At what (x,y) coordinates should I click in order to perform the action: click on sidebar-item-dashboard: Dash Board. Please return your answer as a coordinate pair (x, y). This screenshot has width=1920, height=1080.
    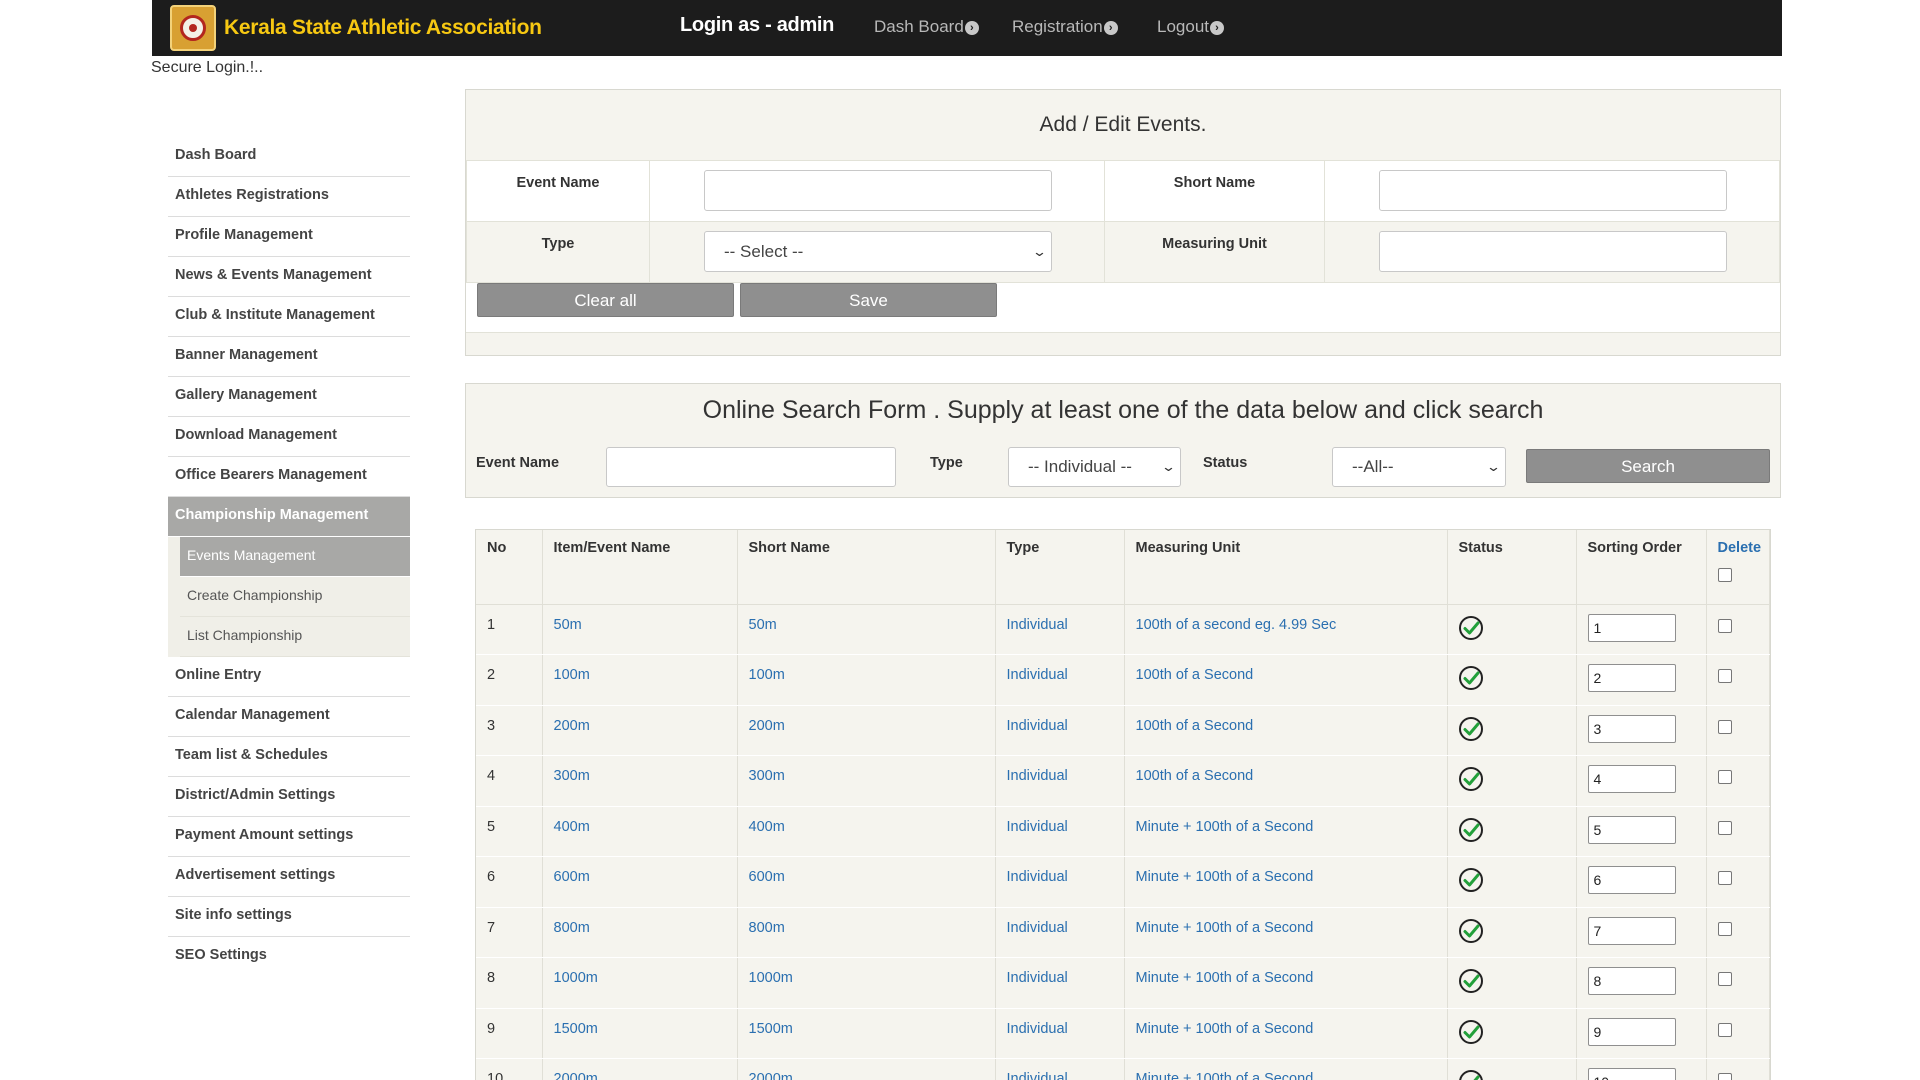
    Looking at the image, I should click on (289, 157).